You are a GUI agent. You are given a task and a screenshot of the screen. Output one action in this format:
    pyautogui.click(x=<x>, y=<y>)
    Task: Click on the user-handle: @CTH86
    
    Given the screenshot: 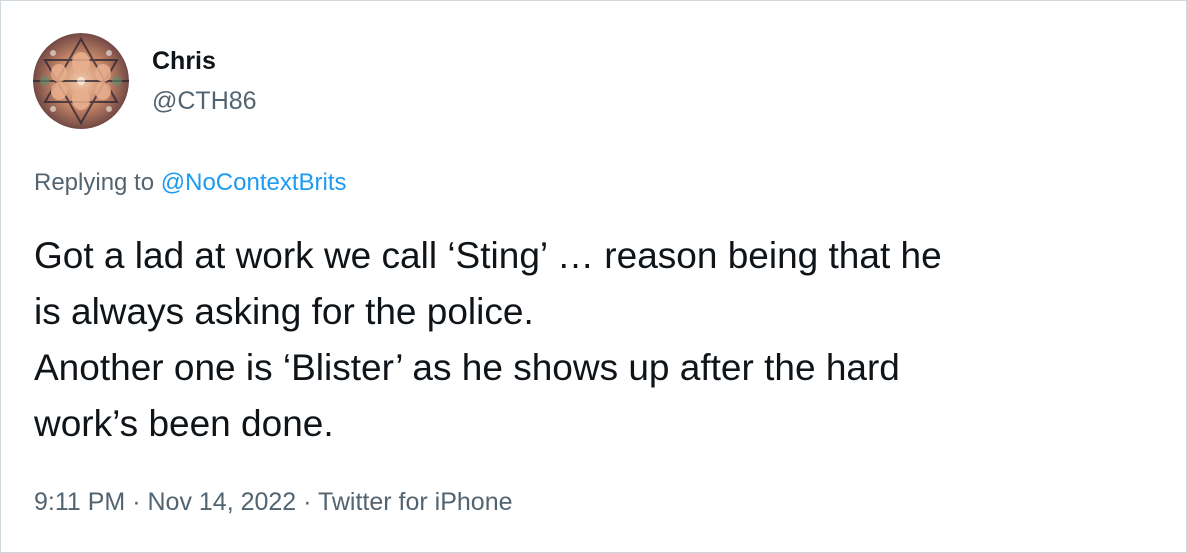 What is the action you would take?
    pyautogui.click(x=204, y=101)
    